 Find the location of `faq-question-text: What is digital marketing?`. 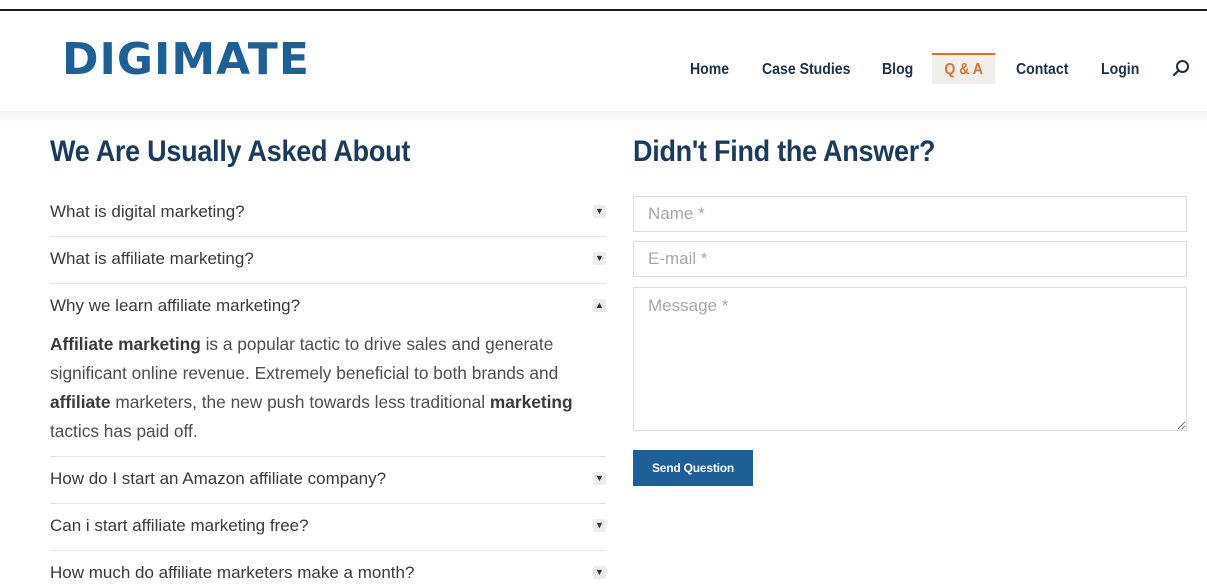

faq-question-text: What is digital marketing? is located at coordinates (147, 211).